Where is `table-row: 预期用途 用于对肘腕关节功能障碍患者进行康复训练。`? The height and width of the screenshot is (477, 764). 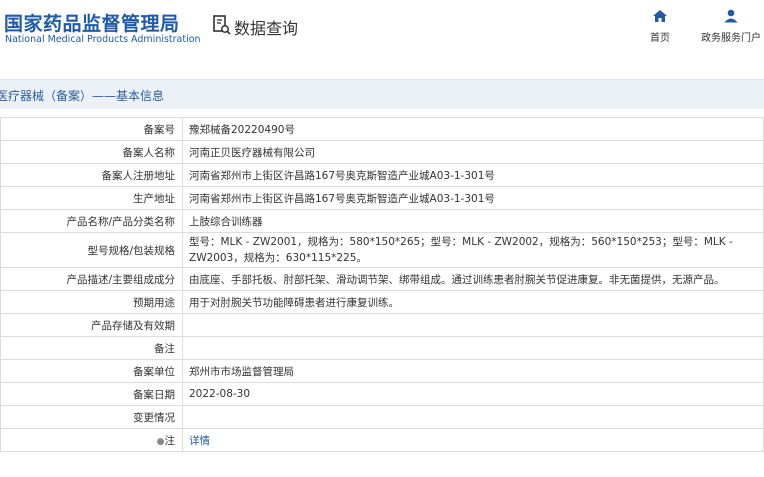 table-row: 预期用途 用于对肘腕关节功能障碍患者进行康复训练。 is located at coordinates (382, 302).